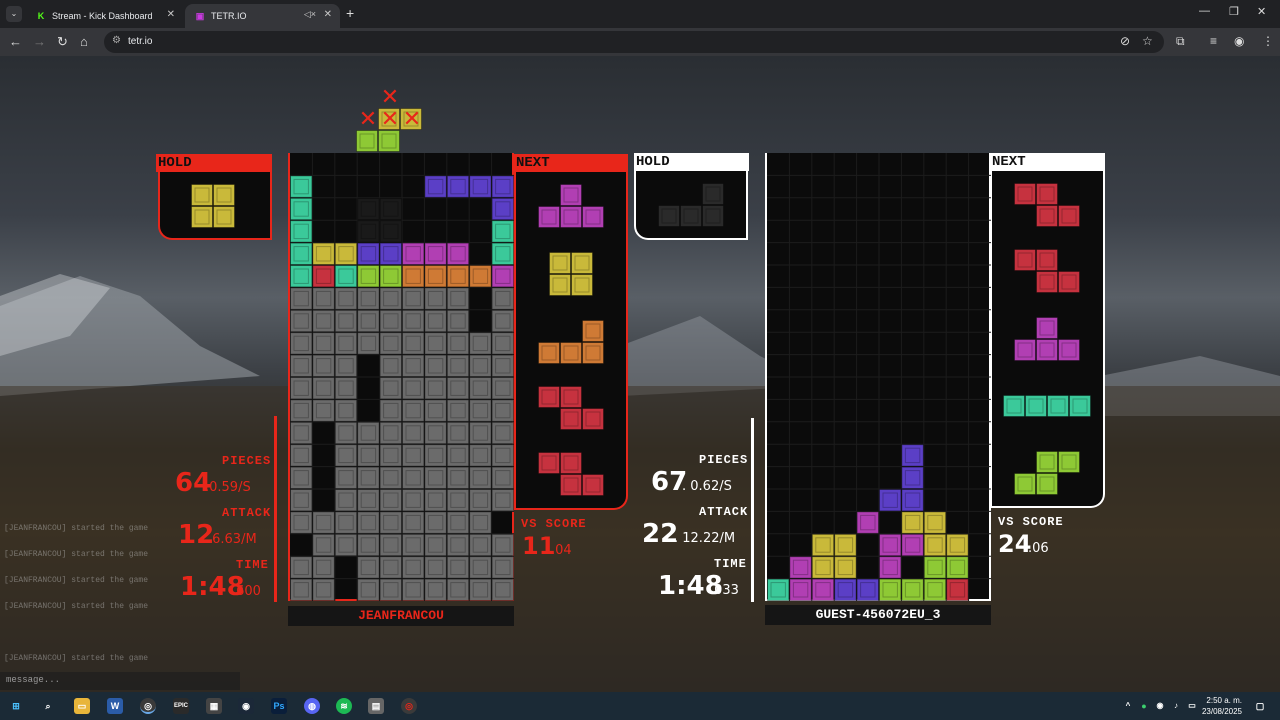 Image resolution: width=1280 pixels, height=720 pixels. I want to click on attack-rate: .6.63/M, so click(232, 539).